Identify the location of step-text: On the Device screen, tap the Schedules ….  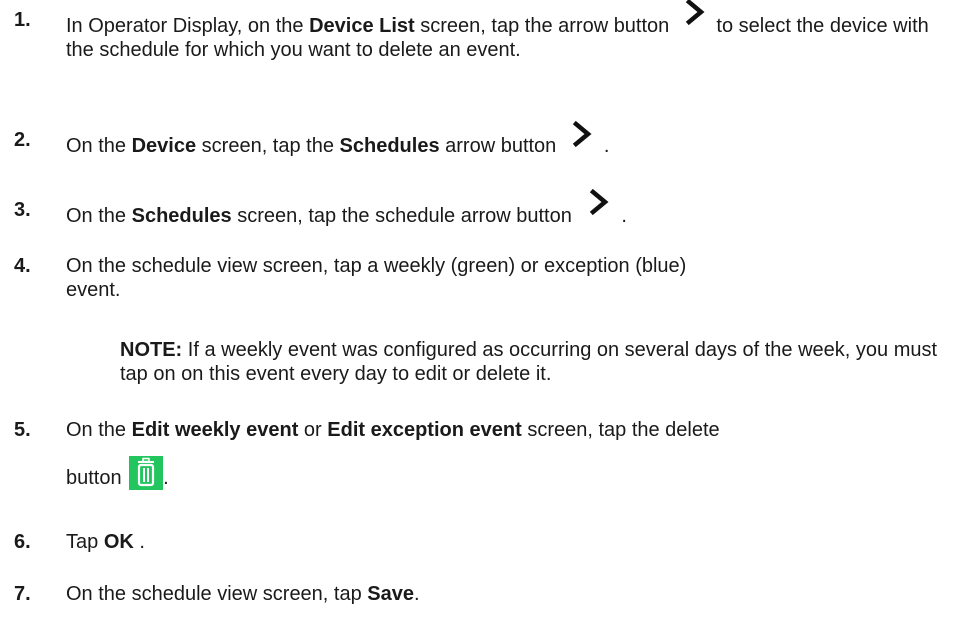
(506, 139).